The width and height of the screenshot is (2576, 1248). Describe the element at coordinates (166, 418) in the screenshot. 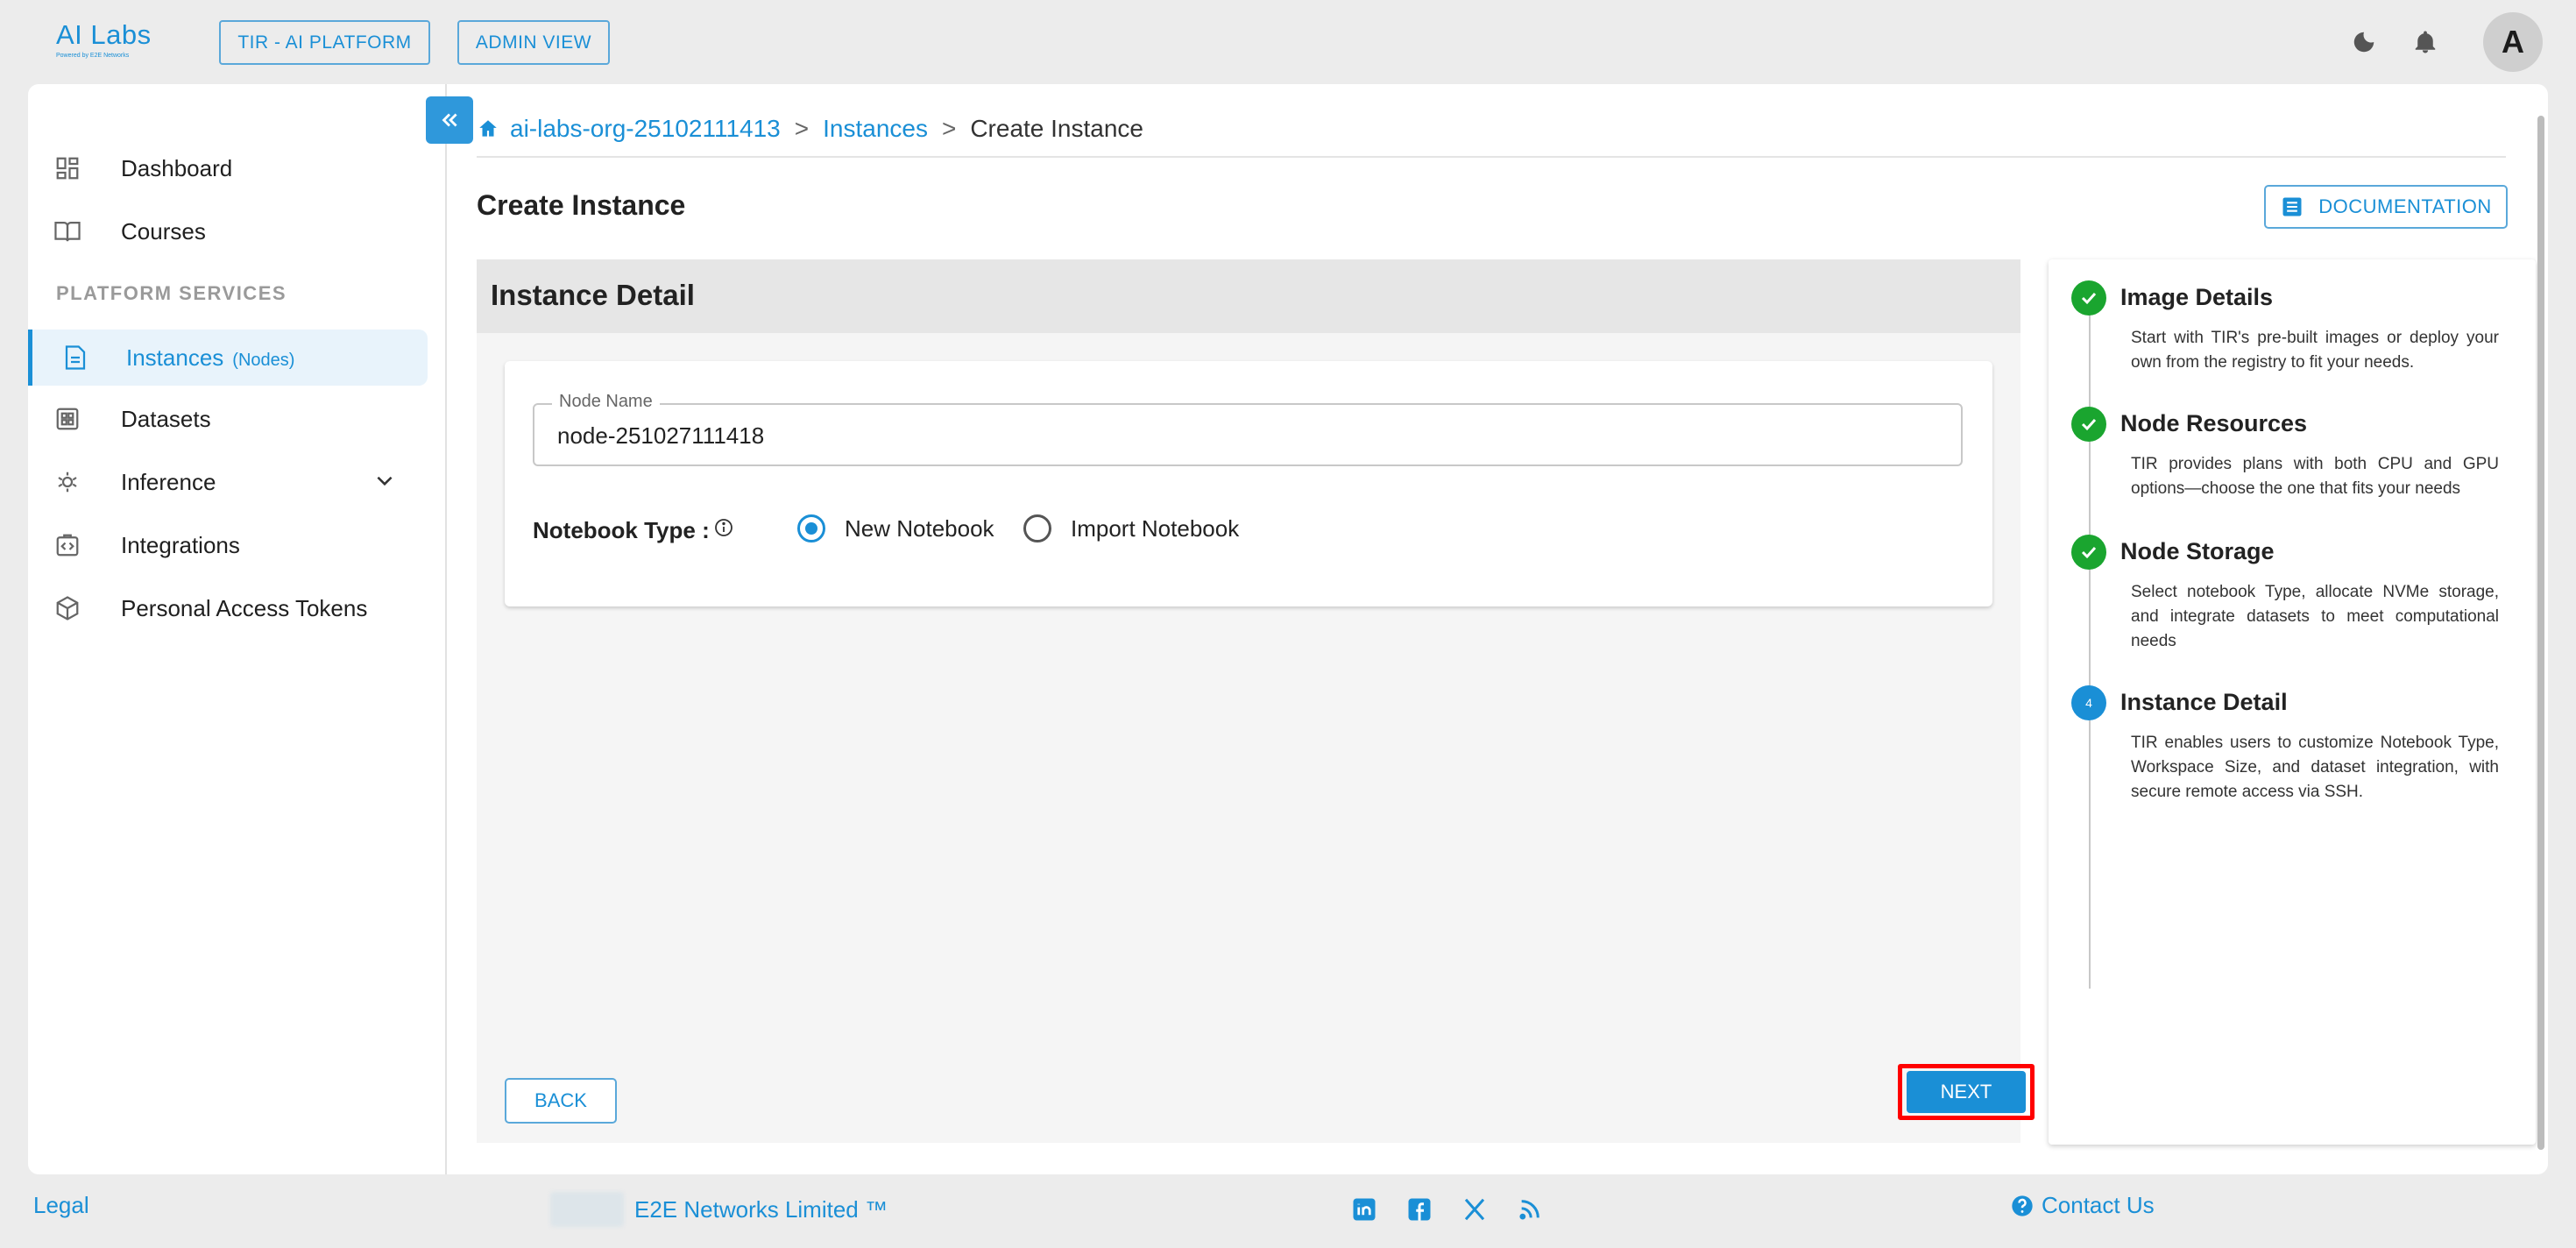

I see `sidebar-item-label: Datasets` at that location.